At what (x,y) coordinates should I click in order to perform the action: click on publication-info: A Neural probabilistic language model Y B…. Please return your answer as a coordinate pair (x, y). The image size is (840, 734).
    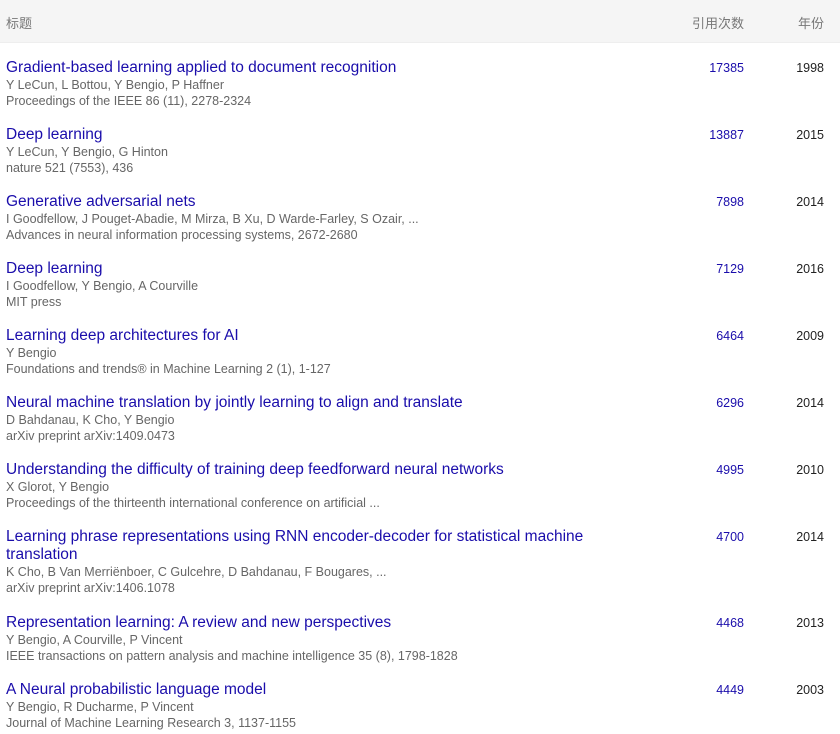
    Looking at the image, I should click on (311, 706).